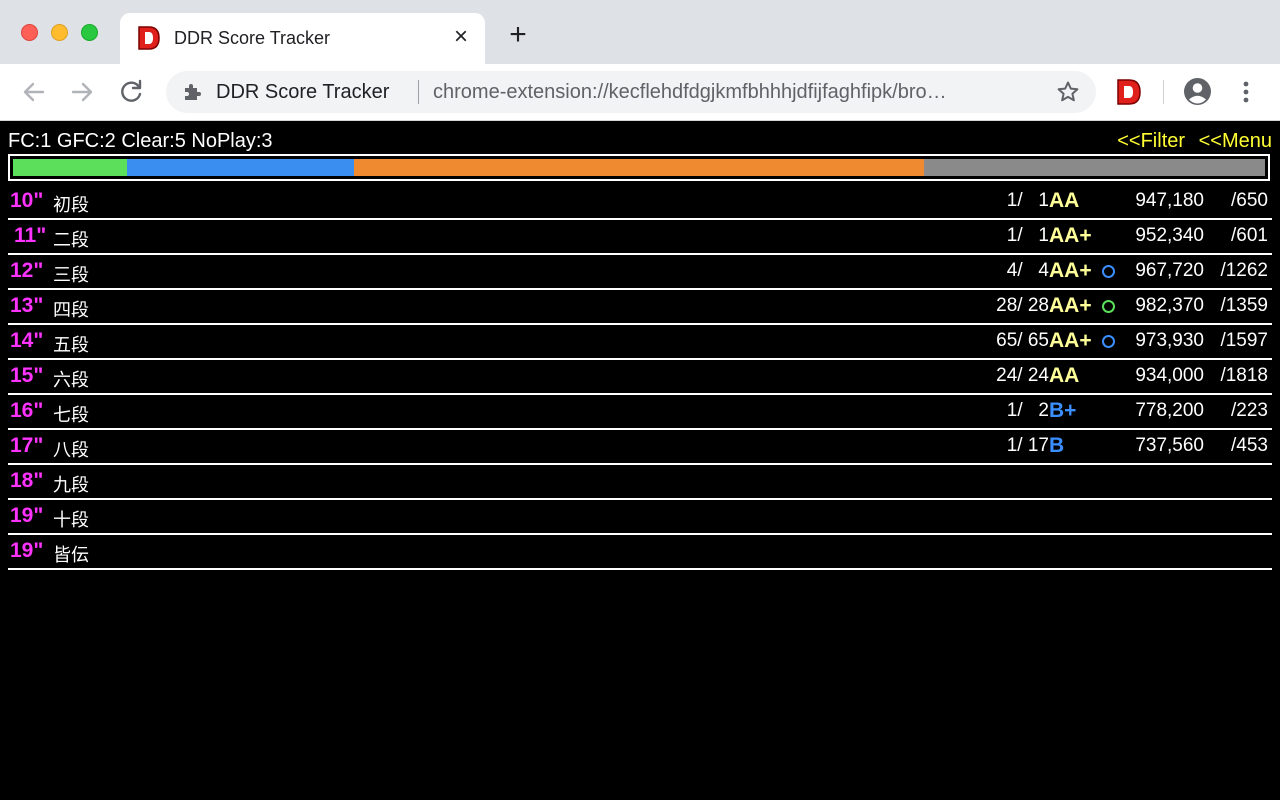 This screenshot has width=1280, height=800. What do you see at coordinates (640, 32) in the screenshot?
I see `browser-tab-strip: DDR Score Tracker × +` at bounding box center [640, 32].